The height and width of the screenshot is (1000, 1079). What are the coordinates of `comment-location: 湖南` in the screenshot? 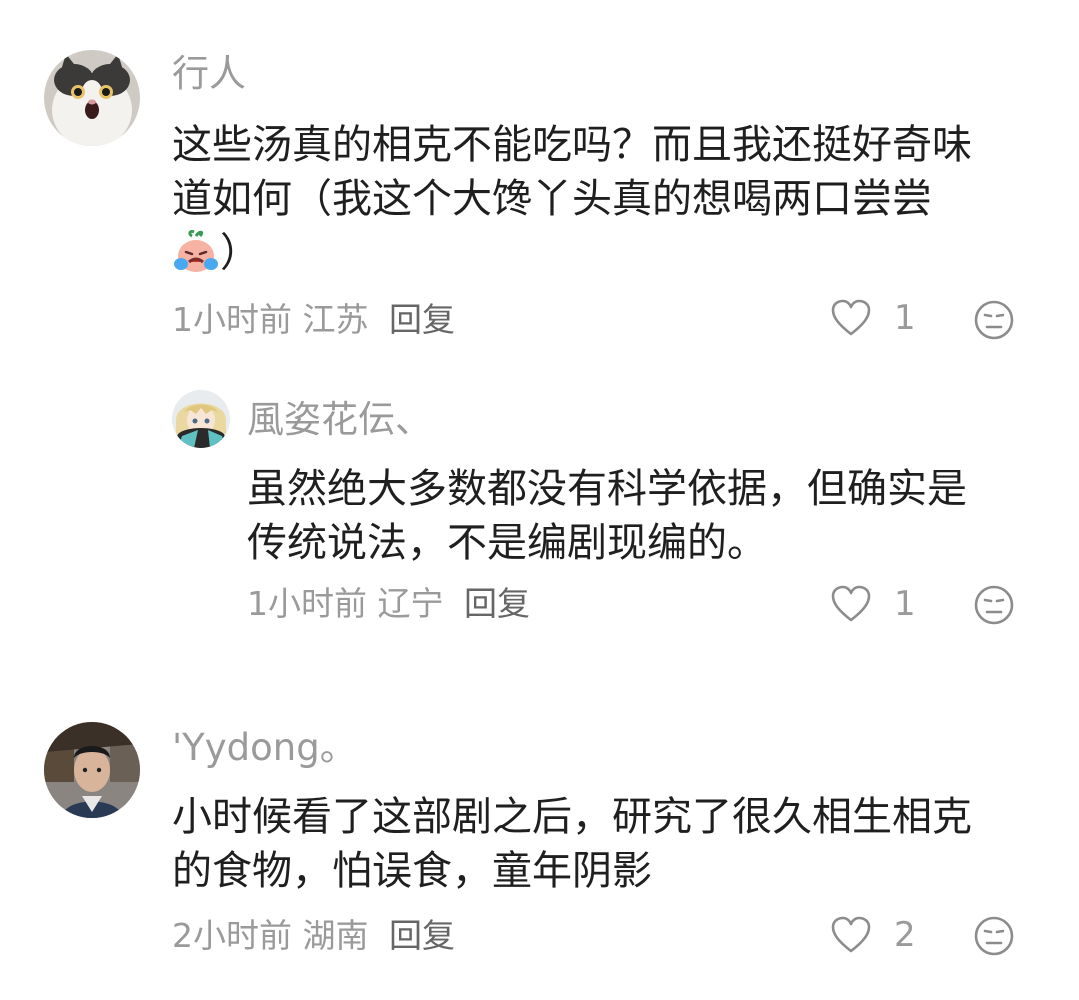 It's located at (335, 935).